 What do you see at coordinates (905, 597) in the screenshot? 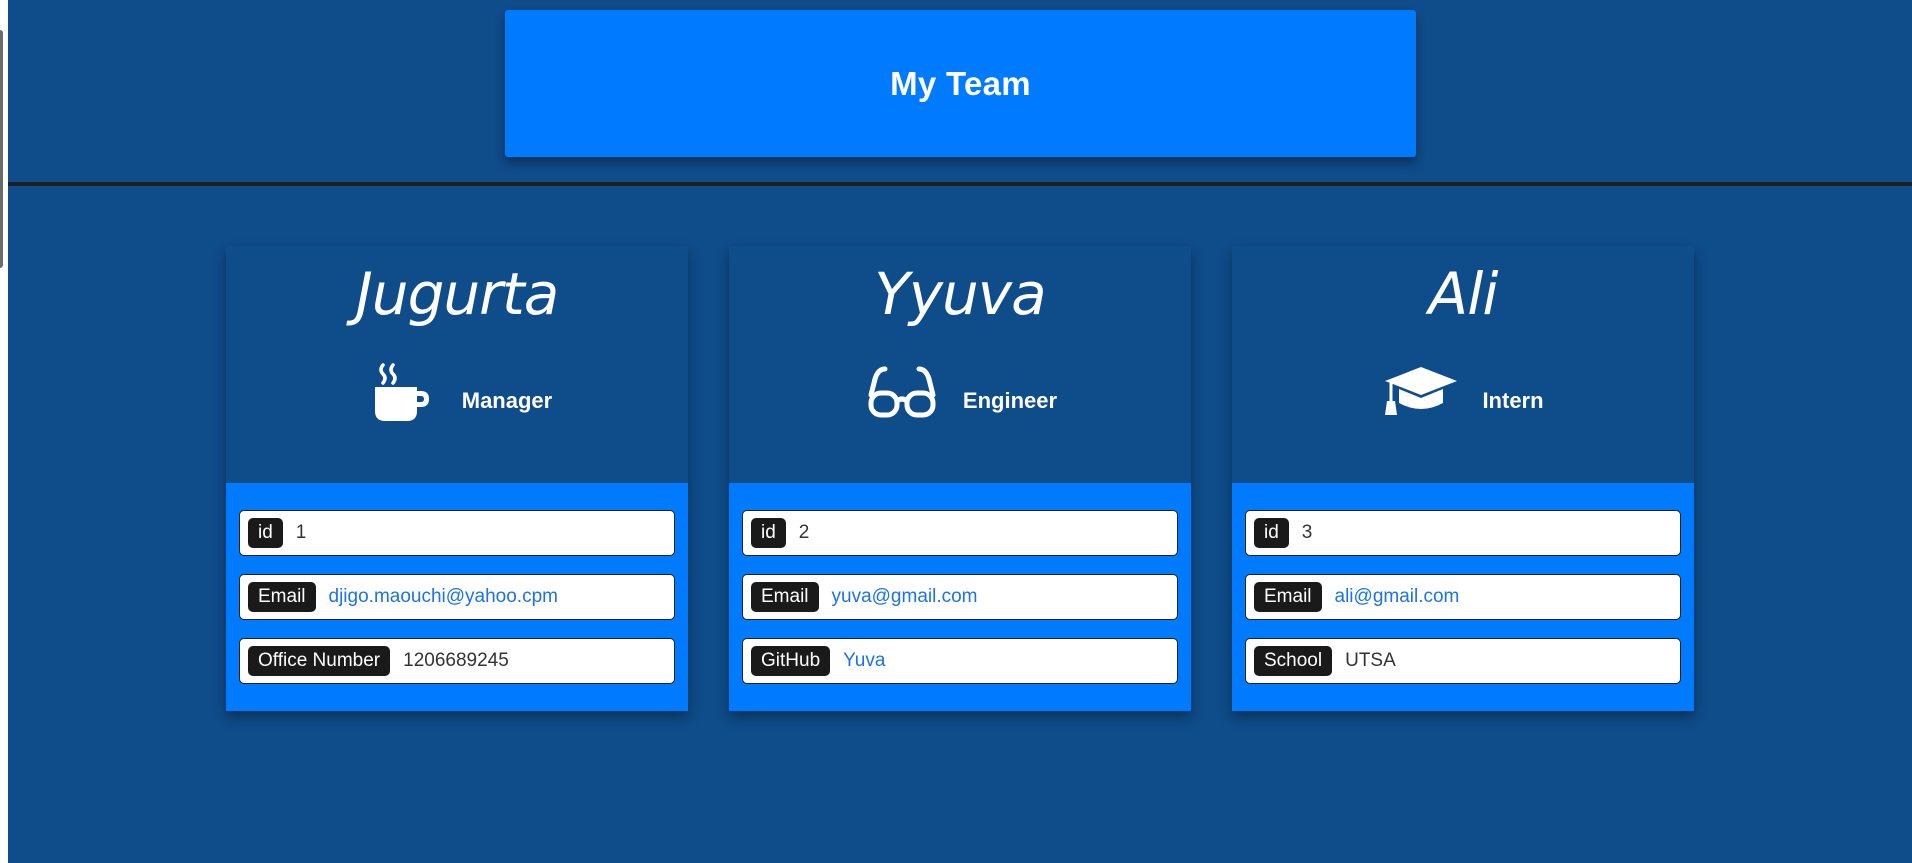
I see `email-link: yuva@gmail.com` at bounding box center [905, 597].